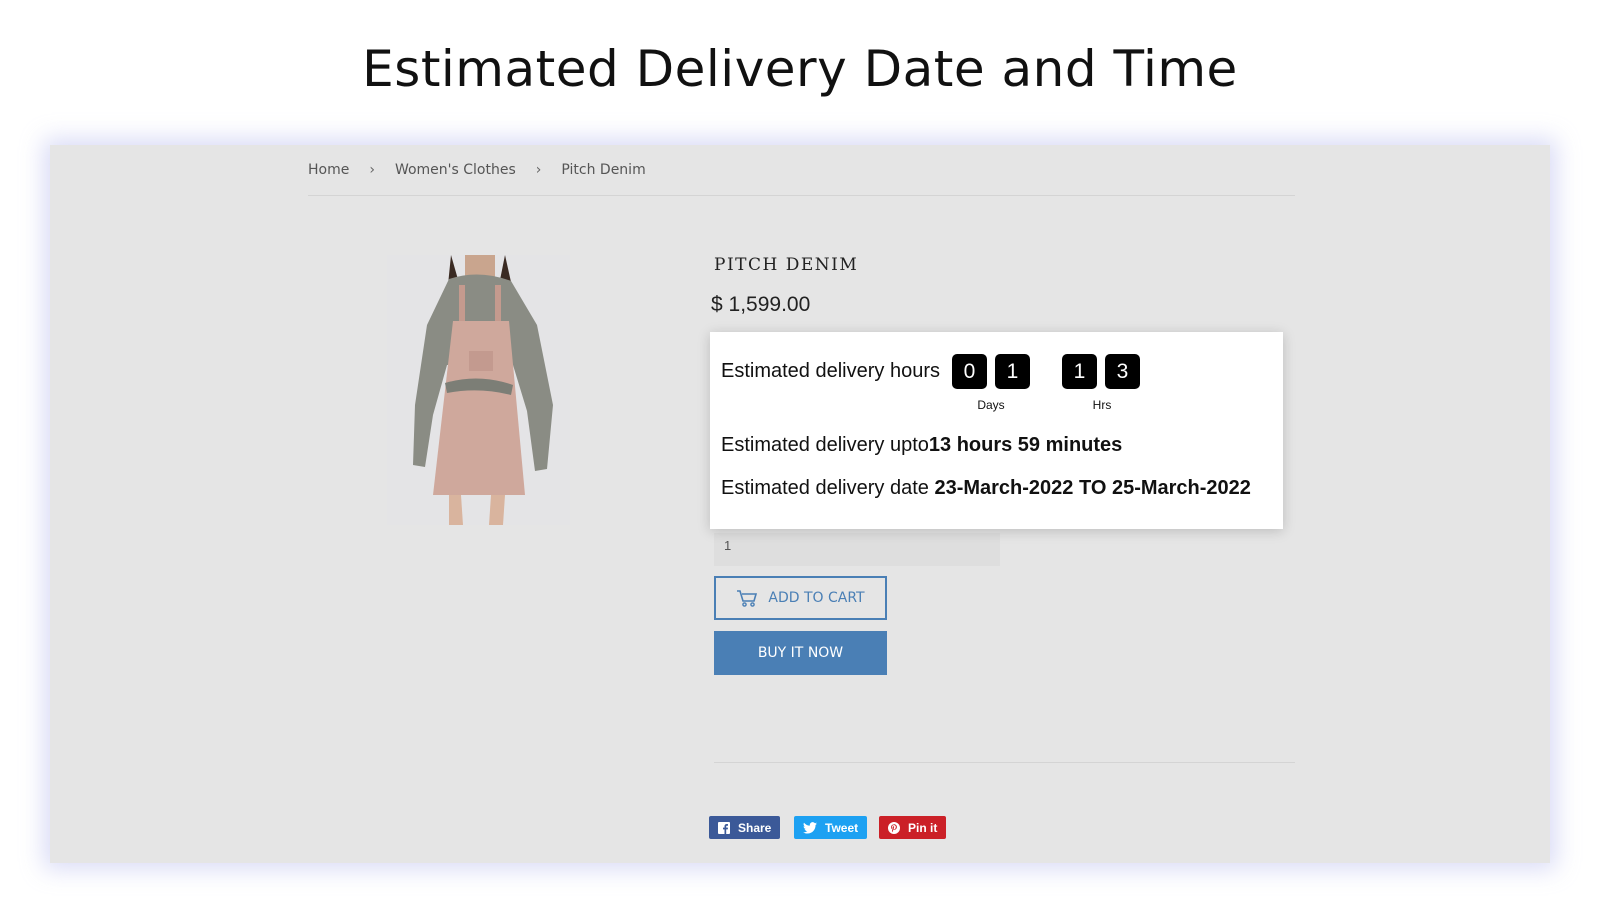 This screenshot has width=1600, height=900. What do you see at coordinates (825, 488) in the screenshot?
I see `delivery-date-label: Estimated delivery date` at bounding box center [825, 488].